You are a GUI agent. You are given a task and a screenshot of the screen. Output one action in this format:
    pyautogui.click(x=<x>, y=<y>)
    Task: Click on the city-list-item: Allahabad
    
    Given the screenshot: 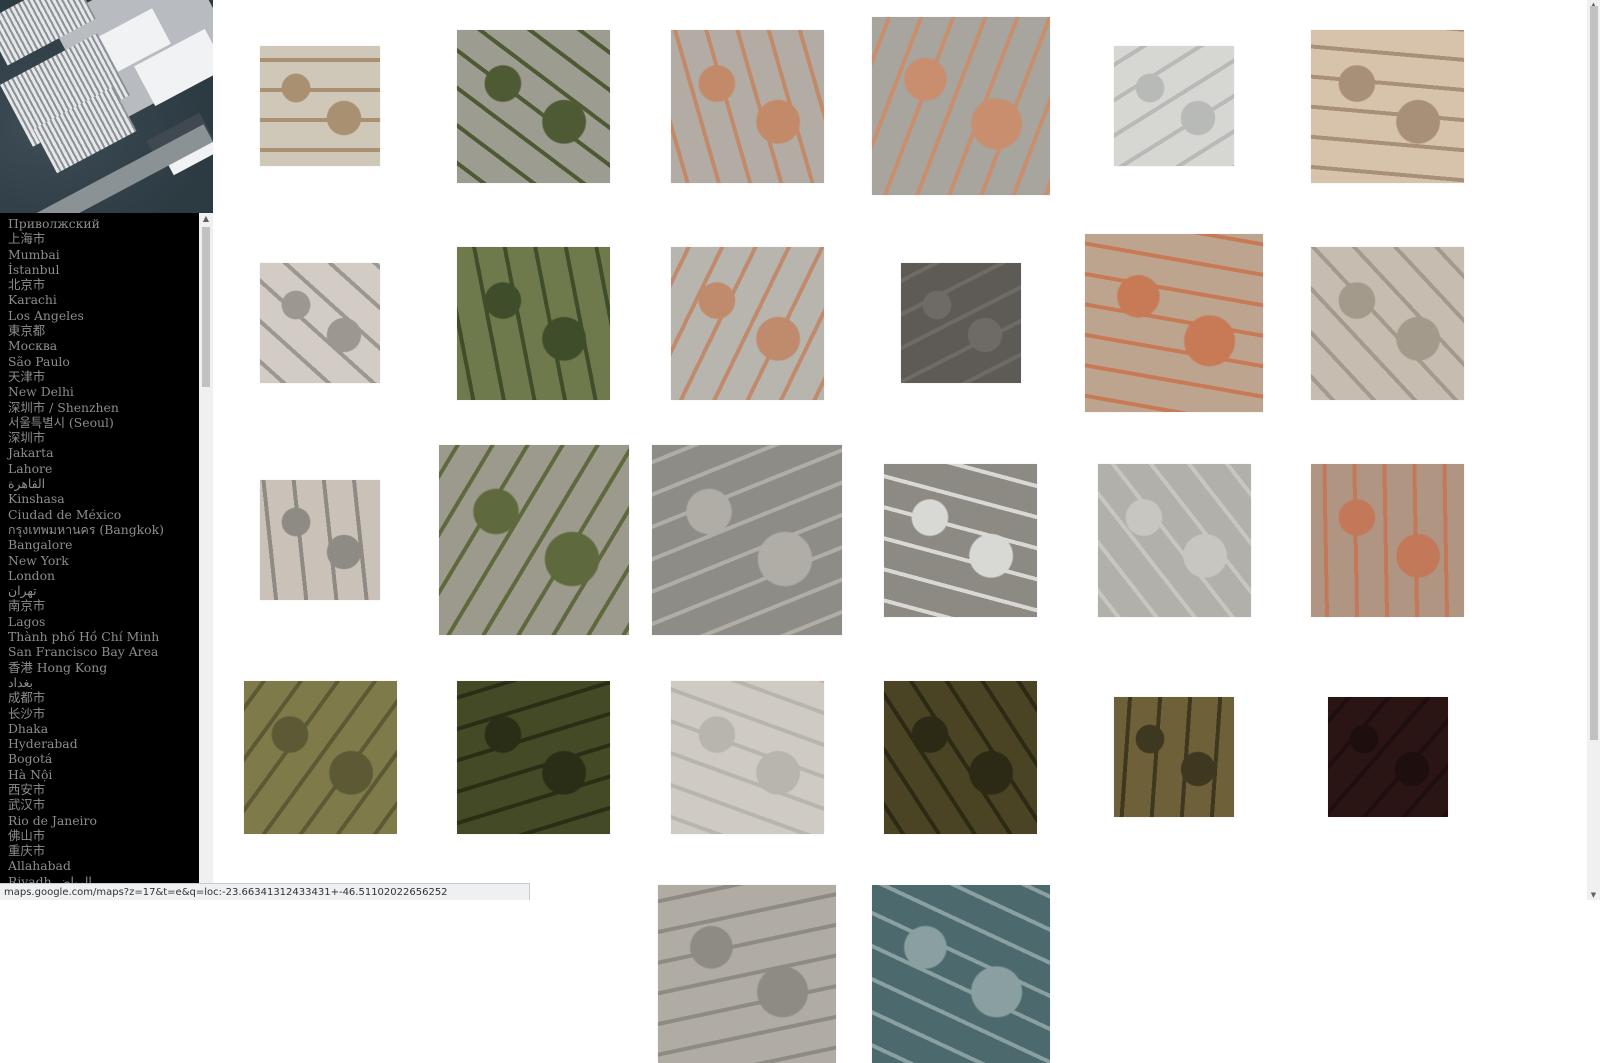 What is the action you would take?
    pyautogui.click(x=103, y=865)
    